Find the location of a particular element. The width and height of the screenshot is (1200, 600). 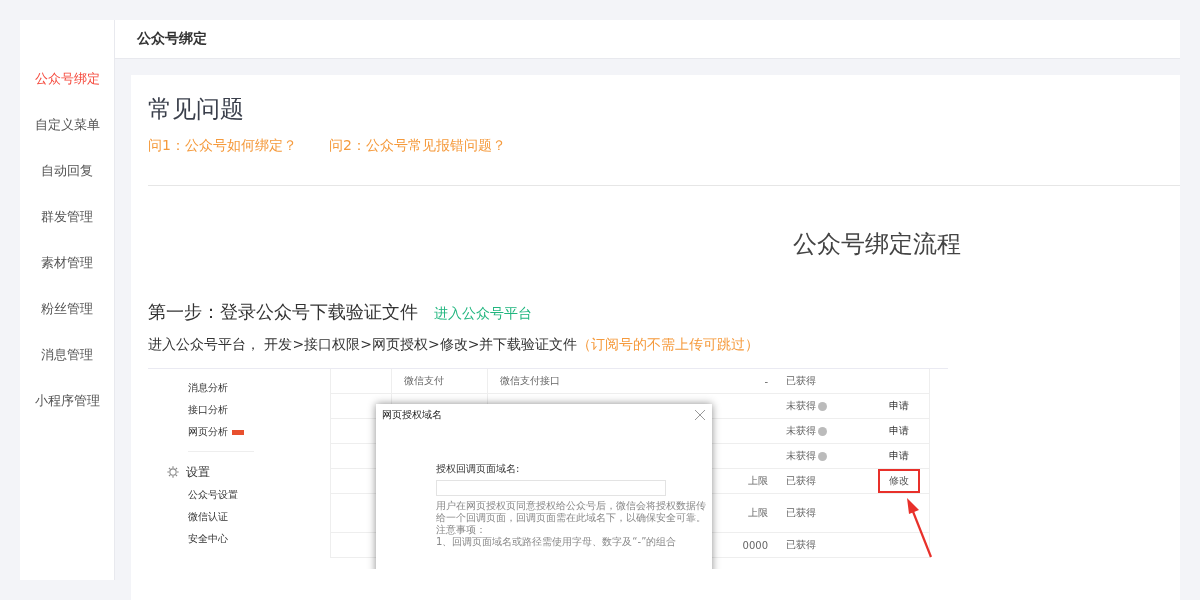

sidebar-item: 自动回复 is located at coordinates (67, 183).